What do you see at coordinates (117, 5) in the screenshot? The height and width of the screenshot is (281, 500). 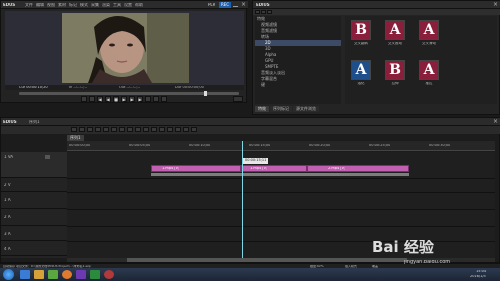 I see `menu-tools: 工具` at bounding box center [117, 5].